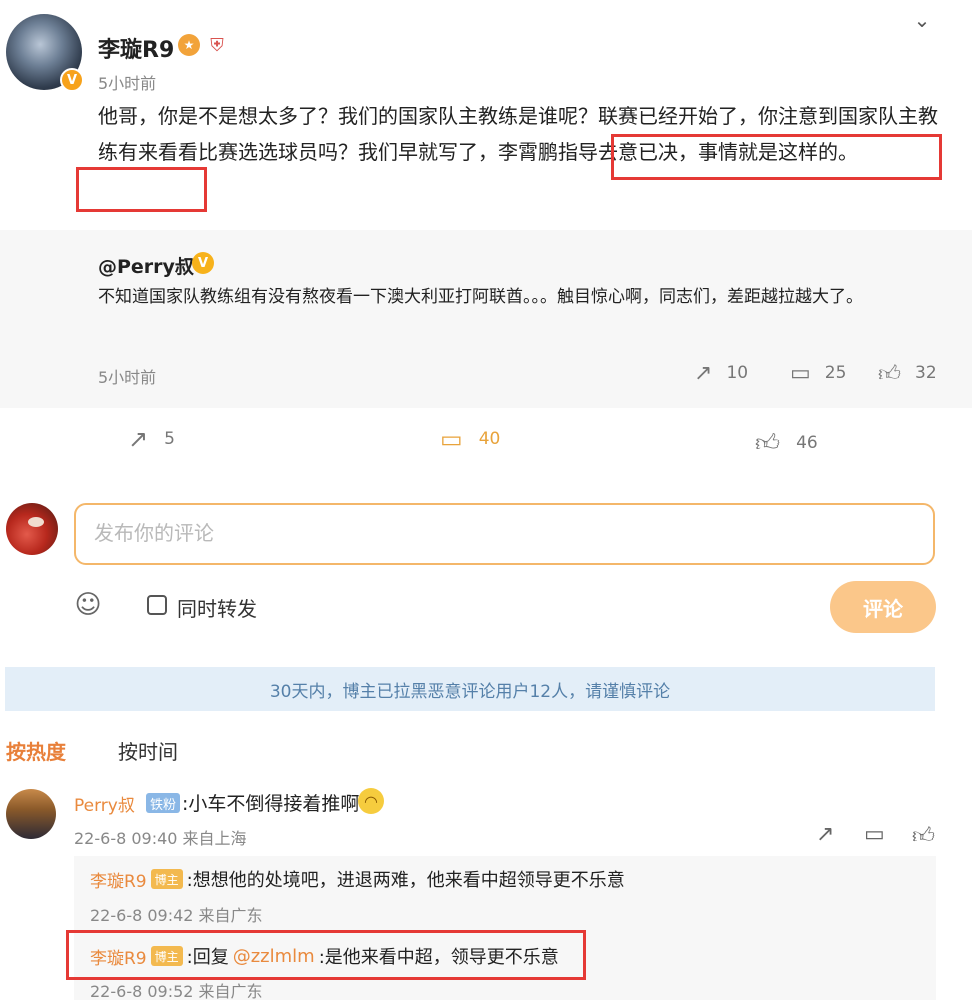  Describe the element at coordinates (217, 45) in the screenshot. I see `fan-badge-icon: ⛨` at that location.